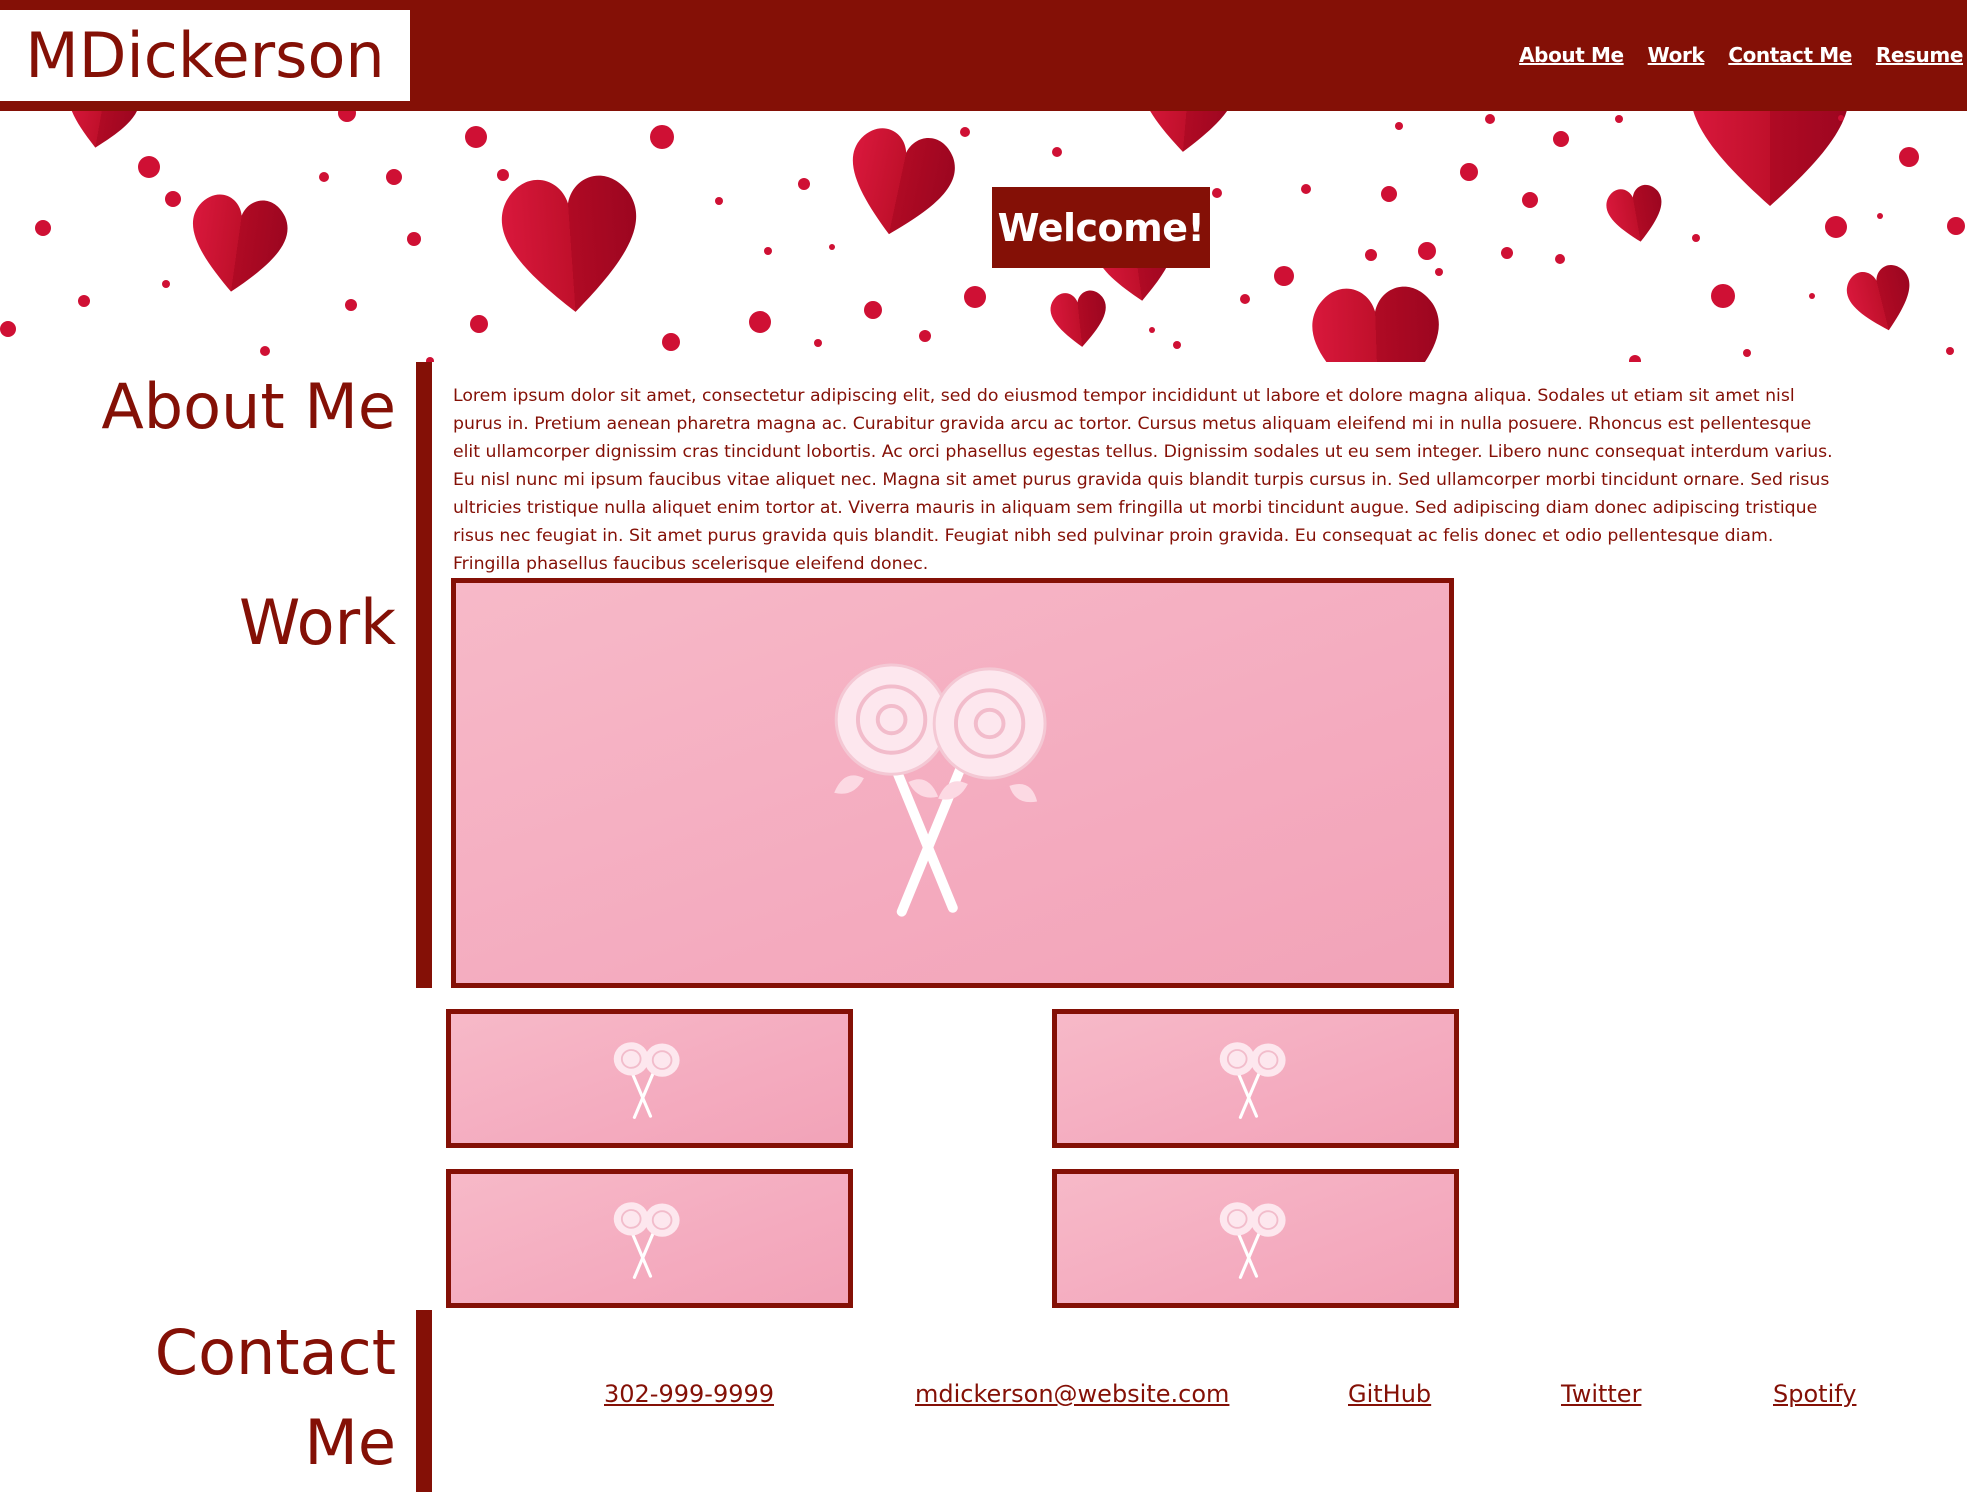 The image size is (1967, 1492). What do you see at coordinates (1101, 227) in the screenshot?
I see `welcome-badge: Welcome!` at bounding box center [1101, 227].